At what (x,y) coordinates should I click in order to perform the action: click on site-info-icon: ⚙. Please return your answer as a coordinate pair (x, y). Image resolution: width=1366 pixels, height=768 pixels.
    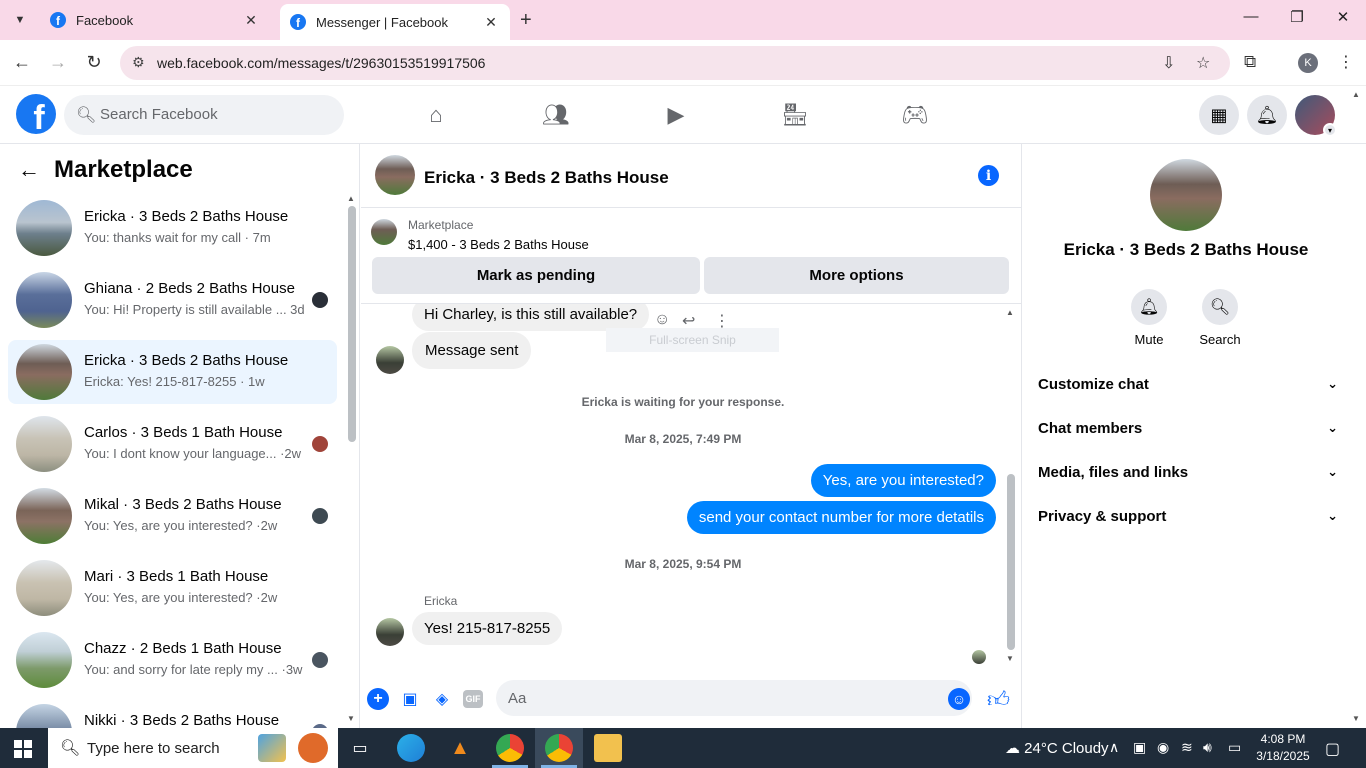
    Looking at the image, I should click on (138, 62).